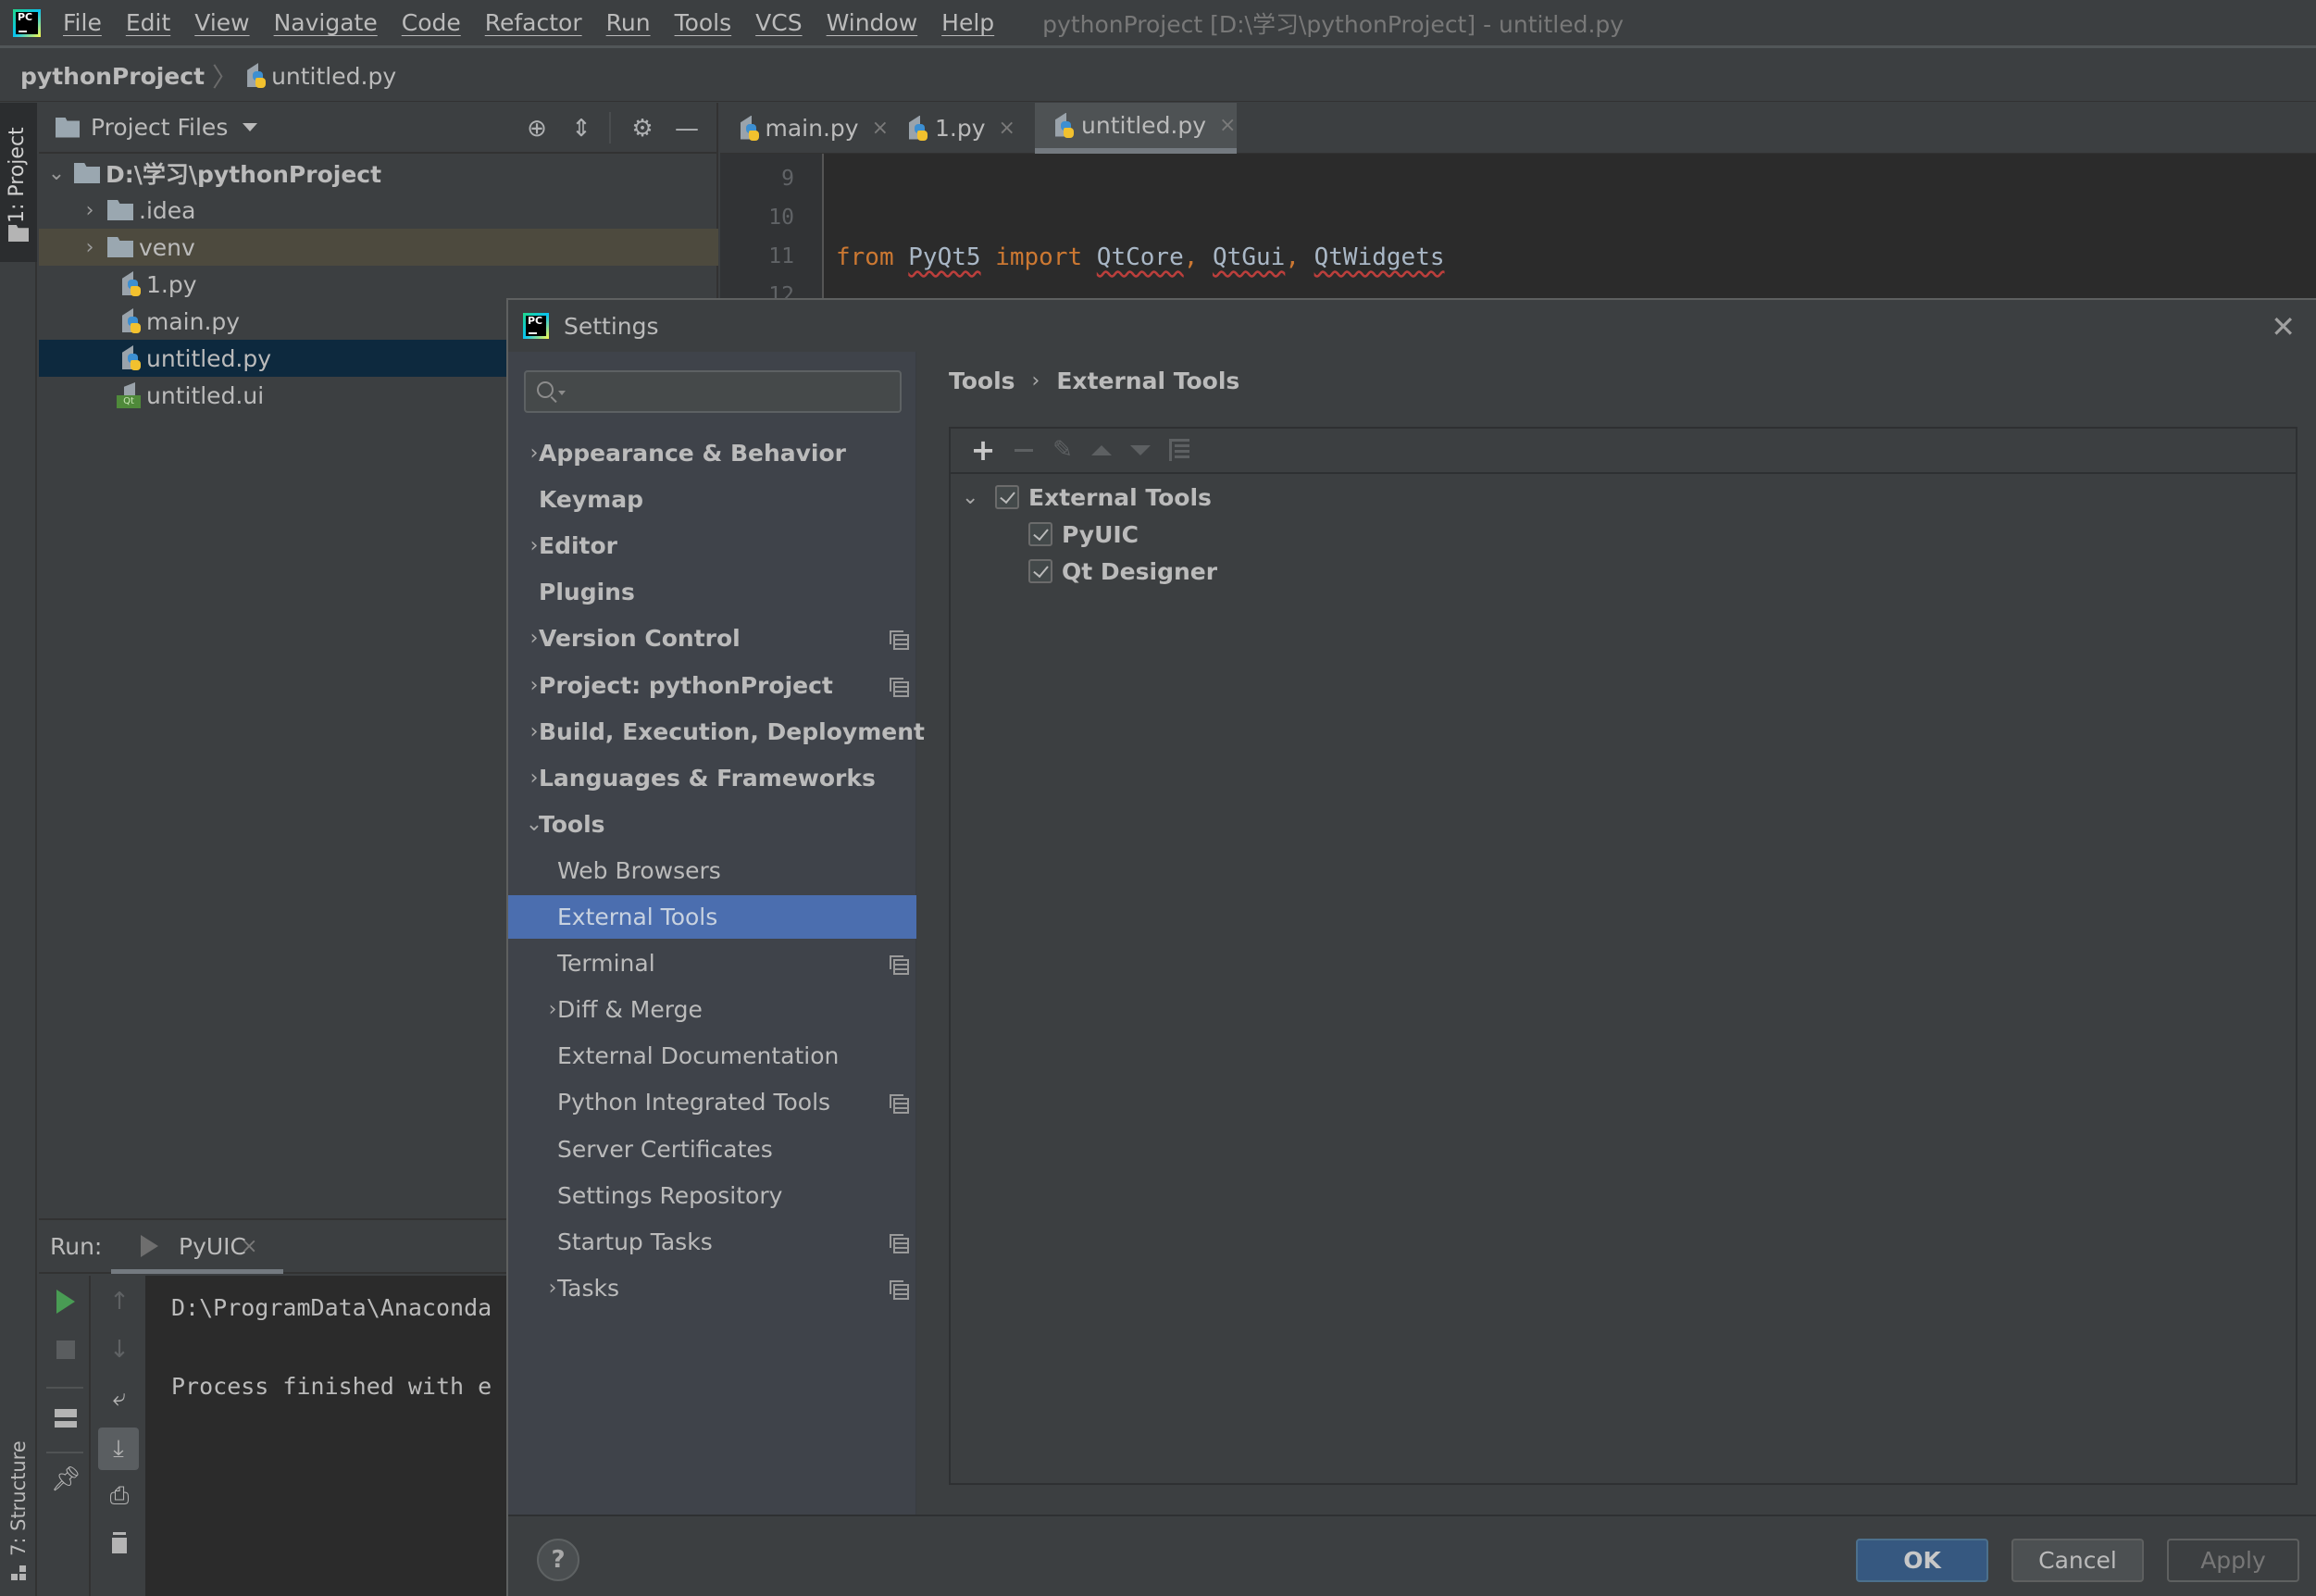  What do you see at coordinates (968, 22) in the screenshot?
I see `menu-help: Help` at bounding box center [968, 22].